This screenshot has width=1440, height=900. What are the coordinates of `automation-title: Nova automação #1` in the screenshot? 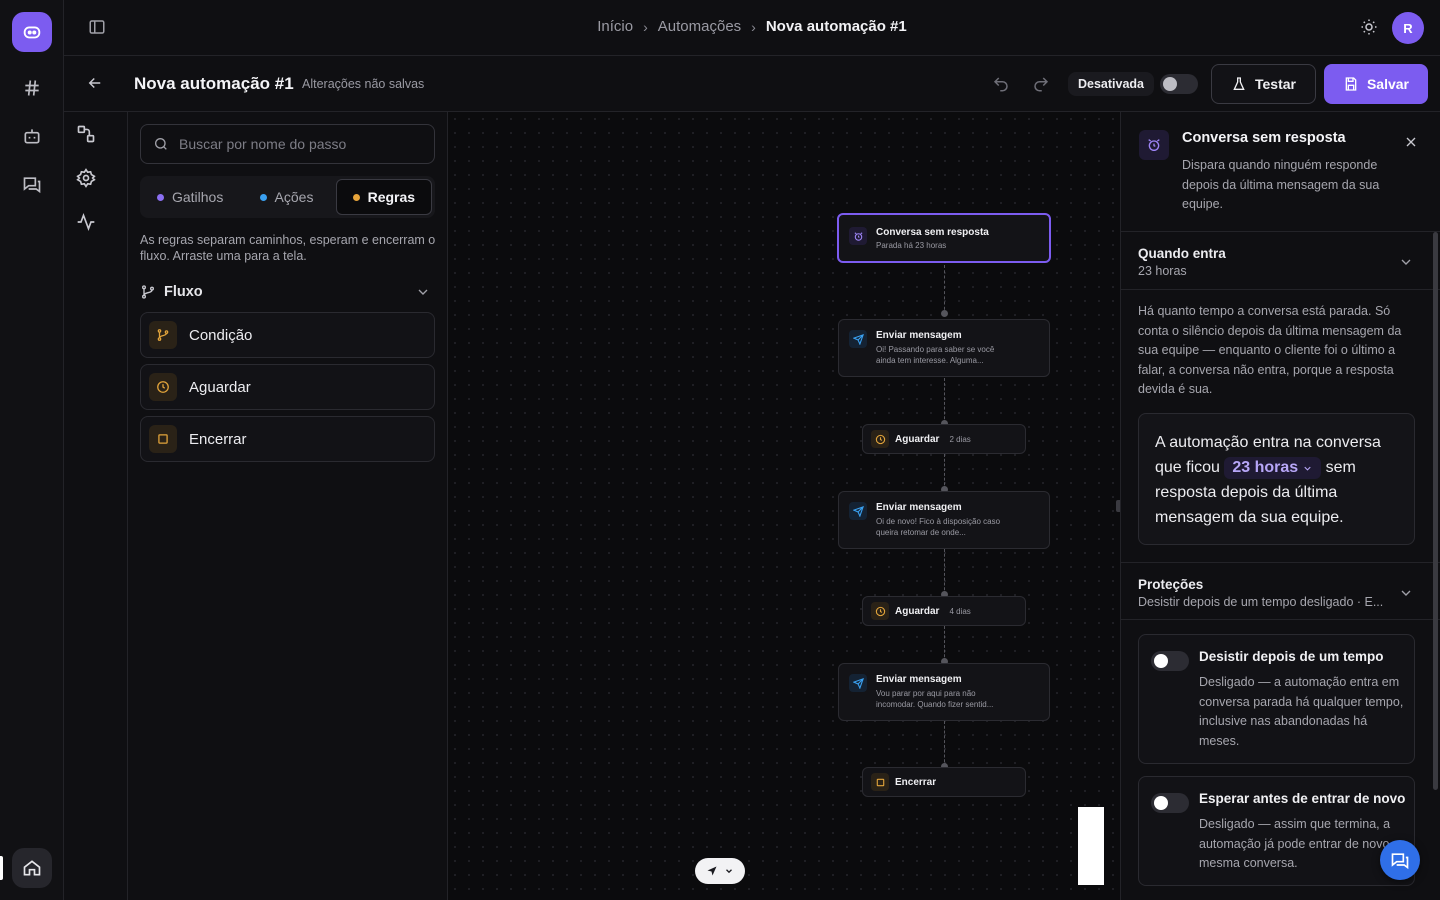 It's located at (214, 84).